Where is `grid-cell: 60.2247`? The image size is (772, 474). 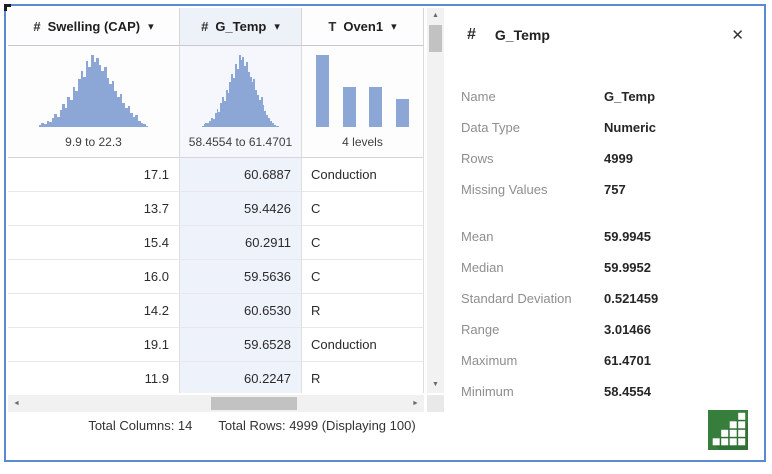 grid-cell: 60.2247 is located at coordinates (241, 377).